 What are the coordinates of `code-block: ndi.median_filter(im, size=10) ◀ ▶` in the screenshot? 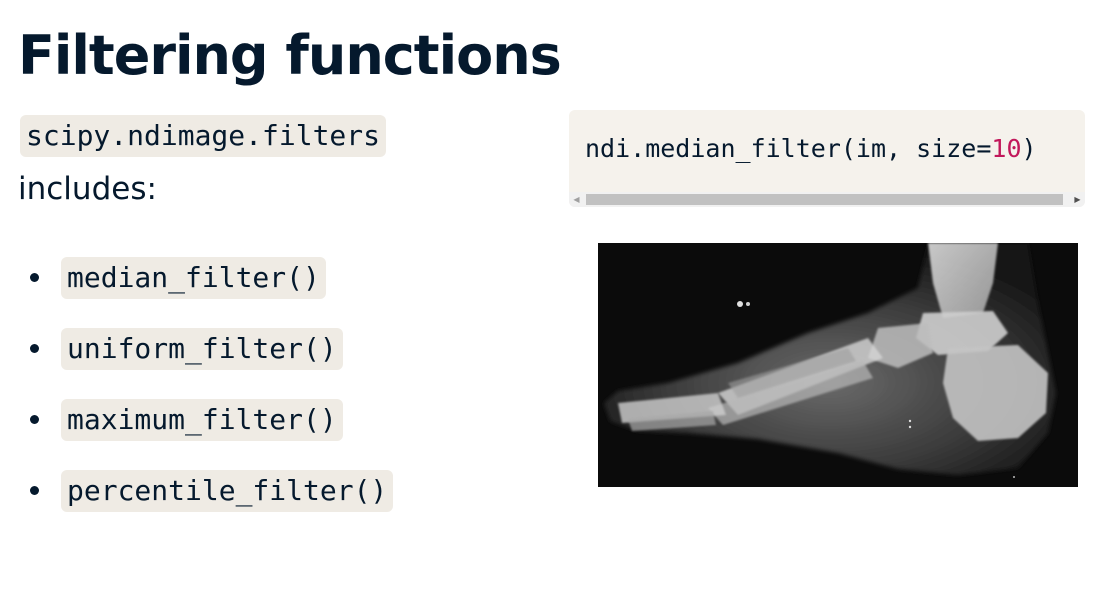 It's located at (827, 158).